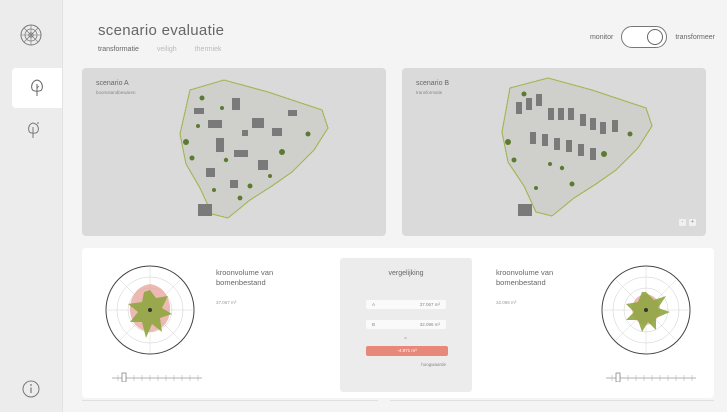 Image resolution: width=727 pixels, height=412 pixels. I want to click on toggle-label-monitor: monitor, so click(601, 37).